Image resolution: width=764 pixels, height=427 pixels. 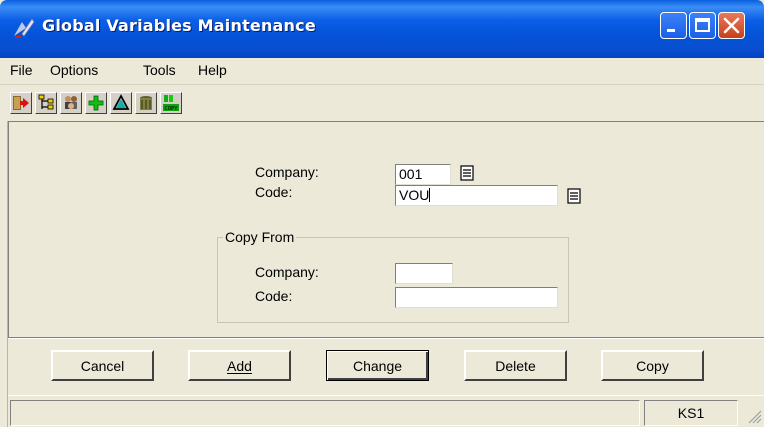 What do you see at coordinates (691, 413) in the screenshot?
I see `status-pane-user: KS1` at bounding box center [691, 413].